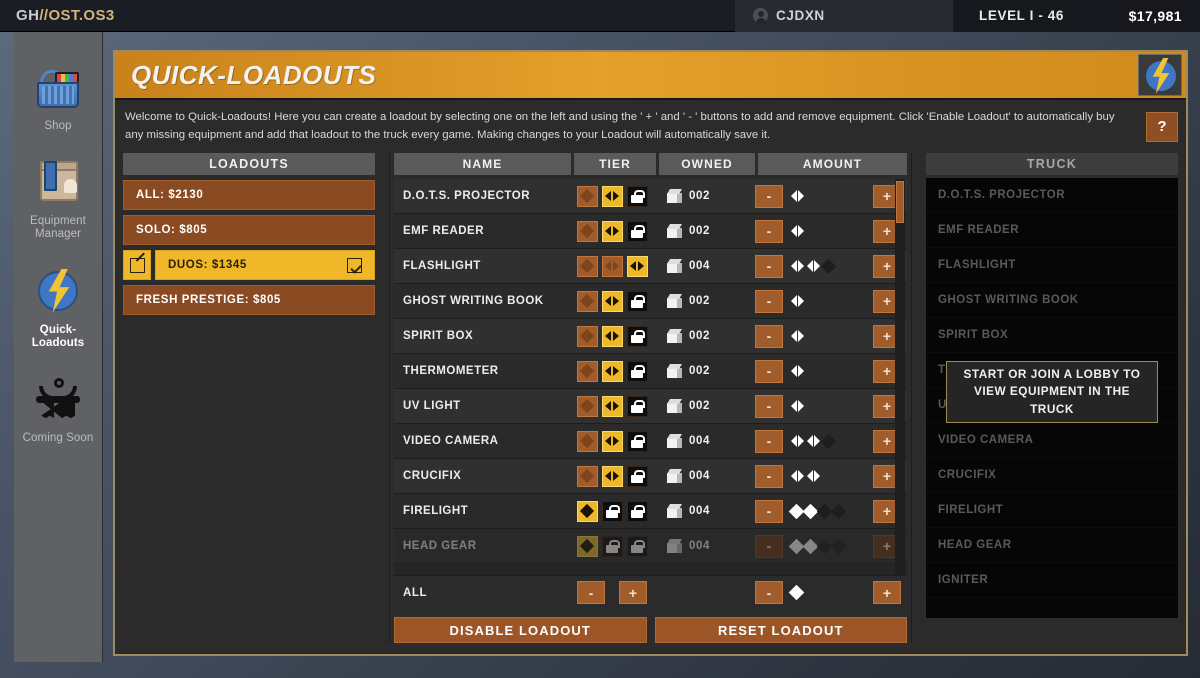  I want to click on loadout-button: FRESH PRESTIGE: $805, so click(249, 300).